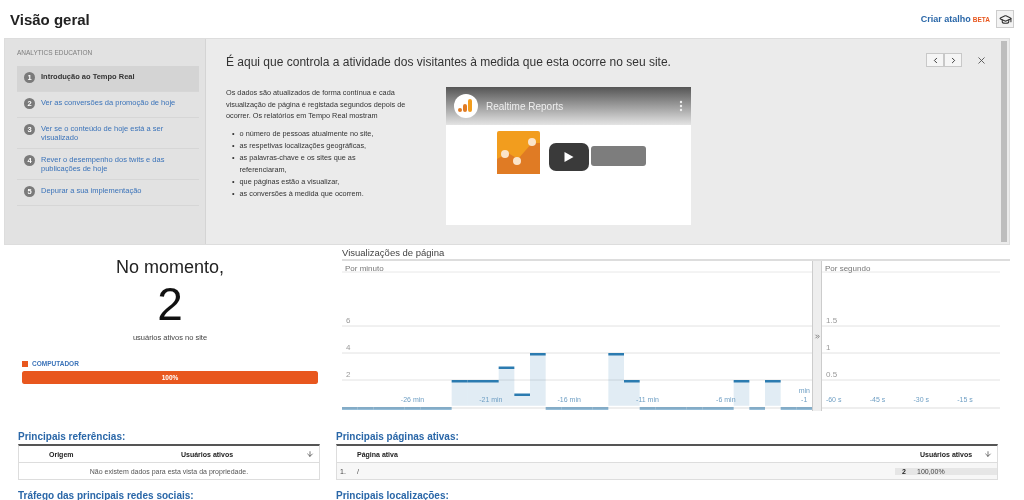 This screenshot has height=500, width=1024. Describe the element at coordinates (1005, 19) in the screenshot. I see `graduation-cap-icon` at that location.